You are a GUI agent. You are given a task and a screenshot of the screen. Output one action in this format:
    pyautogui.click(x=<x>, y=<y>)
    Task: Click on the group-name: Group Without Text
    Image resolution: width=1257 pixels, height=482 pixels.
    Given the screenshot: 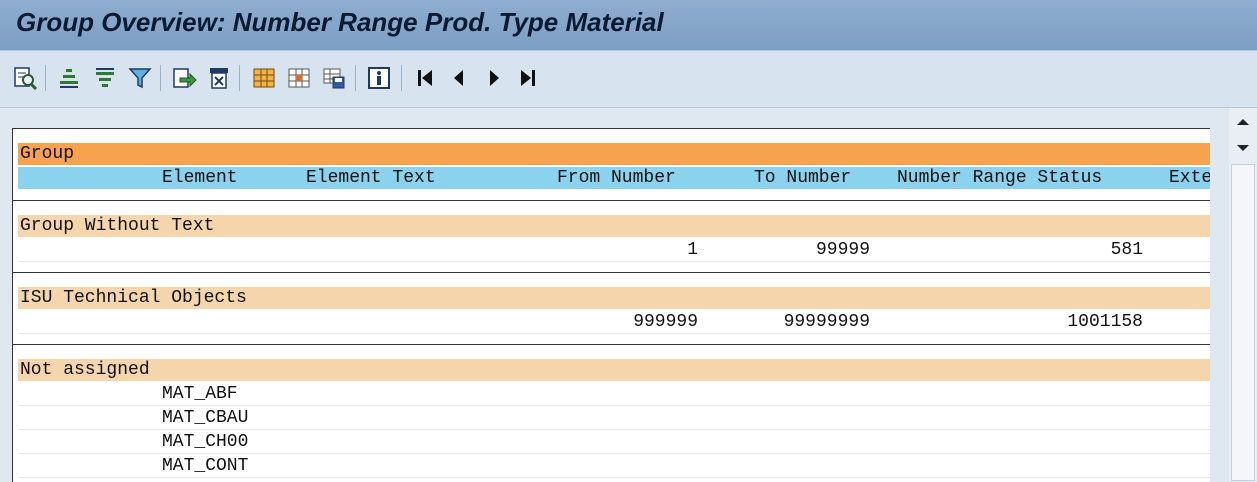 What is the action you would take?
    pyautogui.click(x=117, y=226)
    